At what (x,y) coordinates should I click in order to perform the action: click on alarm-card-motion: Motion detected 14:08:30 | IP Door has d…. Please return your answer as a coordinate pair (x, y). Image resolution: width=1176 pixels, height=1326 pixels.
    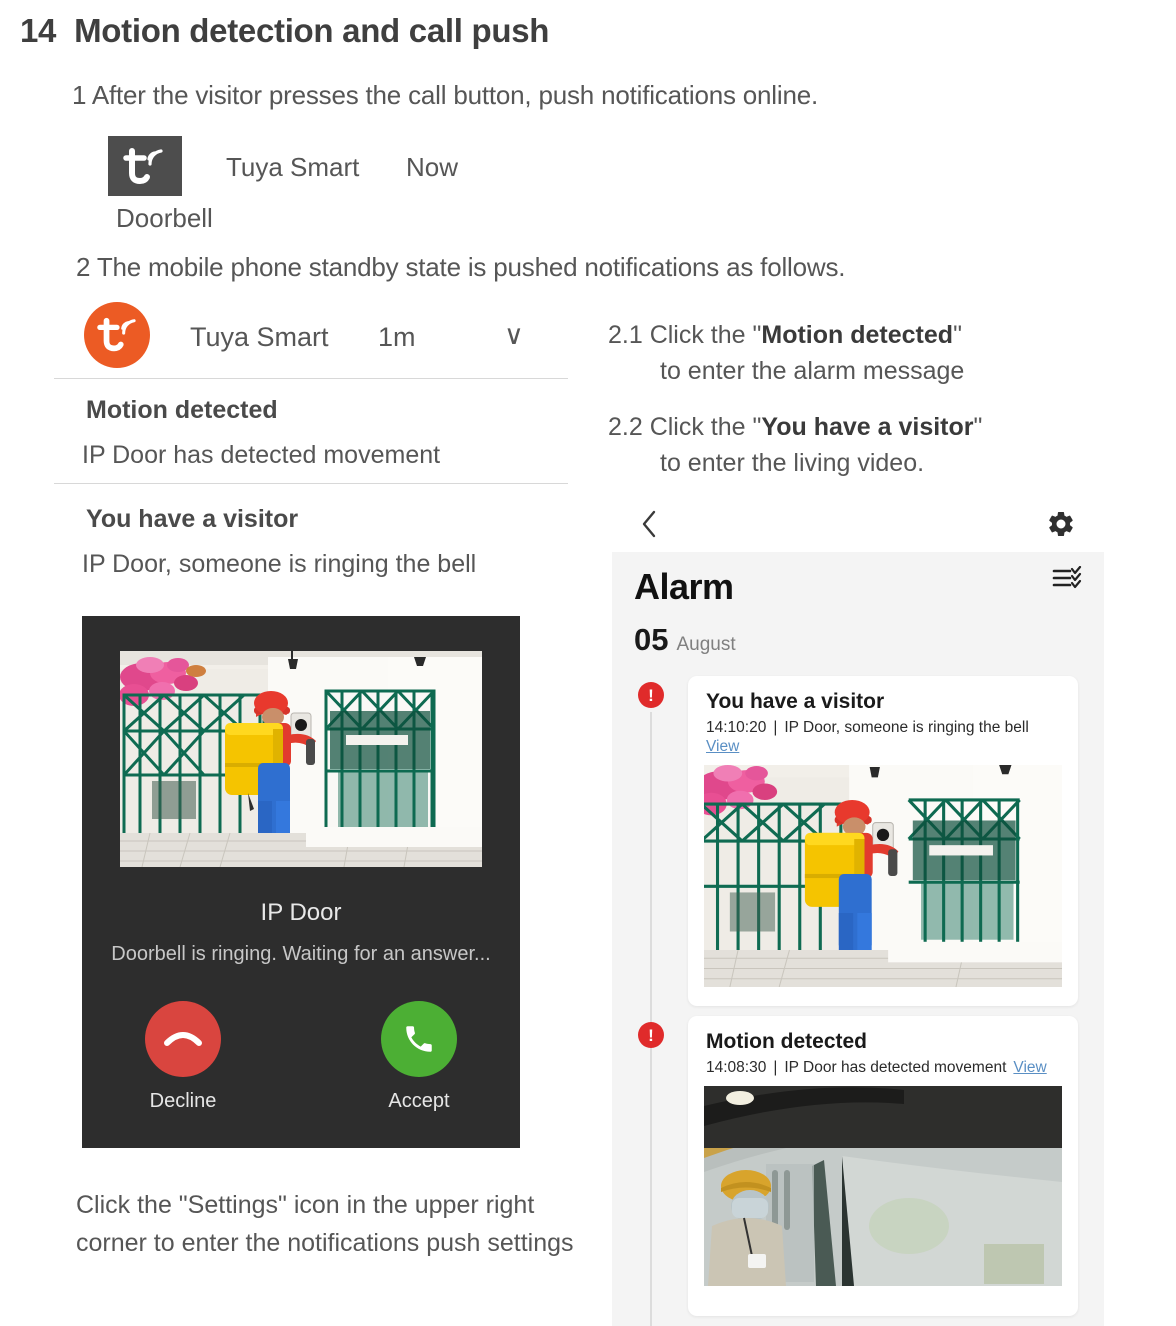
    Looking at the image, I should click on (883, 1166).